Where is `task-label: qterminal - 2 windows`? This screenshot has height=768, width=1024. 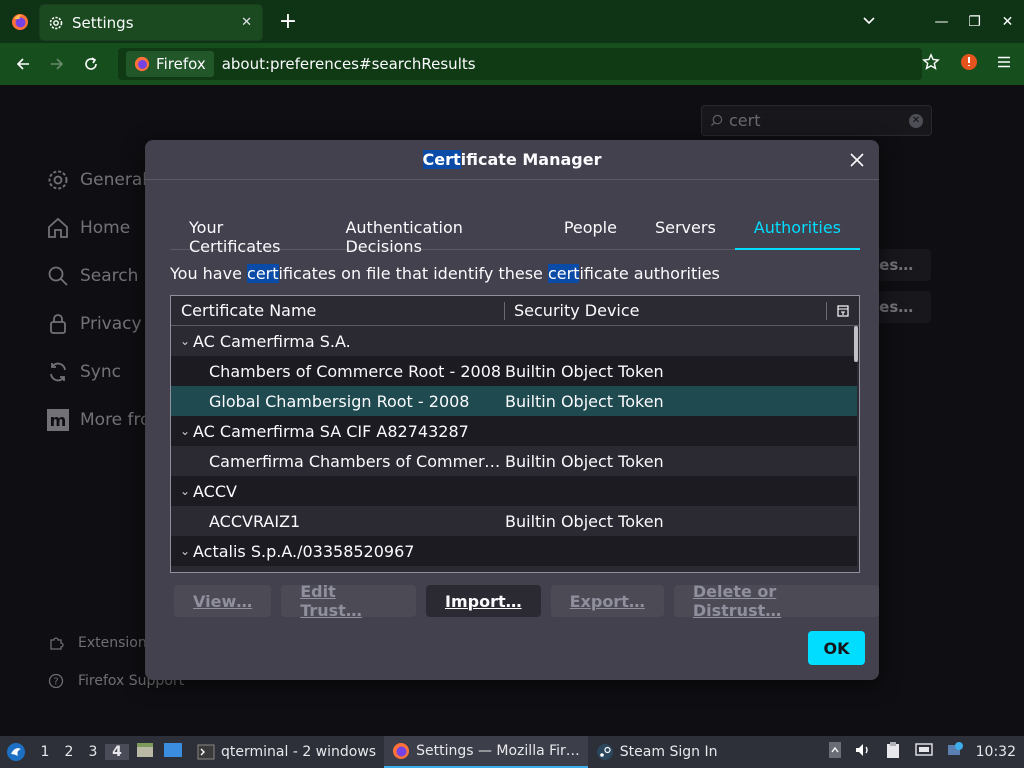
task-label: qterminal - 2 windows is located at coordinates (299, 752).